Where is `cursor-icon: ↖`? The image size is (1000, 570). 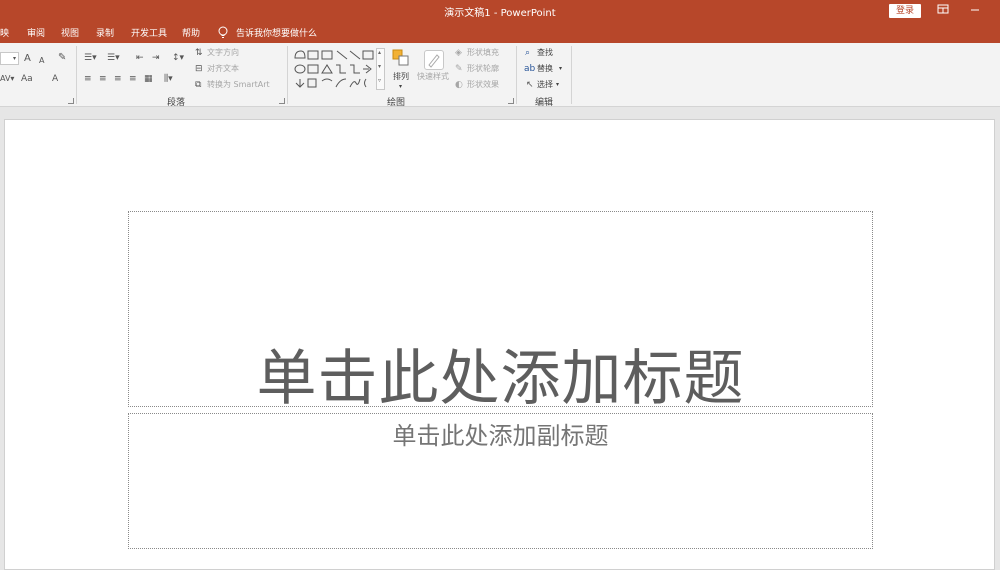
cursor-icon: ↖ is located at coordinates (530, 85).